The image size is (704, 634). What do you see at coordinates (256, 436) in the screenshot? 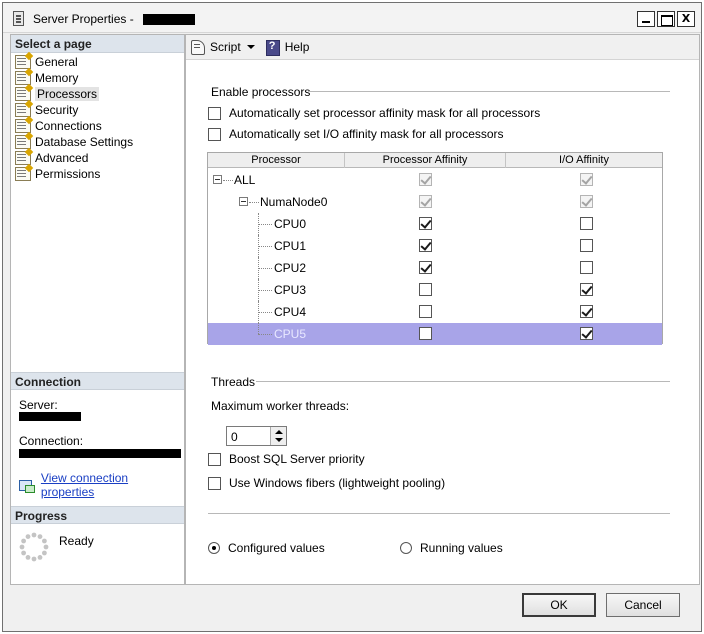
I see `max-worker-threads-spinner: 0` at bounding box center [256, 436].